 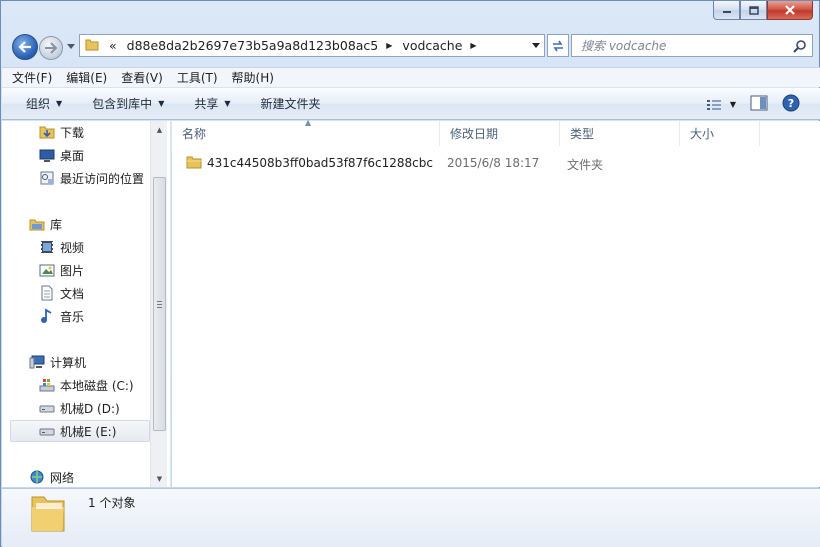 I want to click on breadcrumb-item: d88e8da2b2697e73b5a9a8d123b08ac5, so click(x=253, y=45).